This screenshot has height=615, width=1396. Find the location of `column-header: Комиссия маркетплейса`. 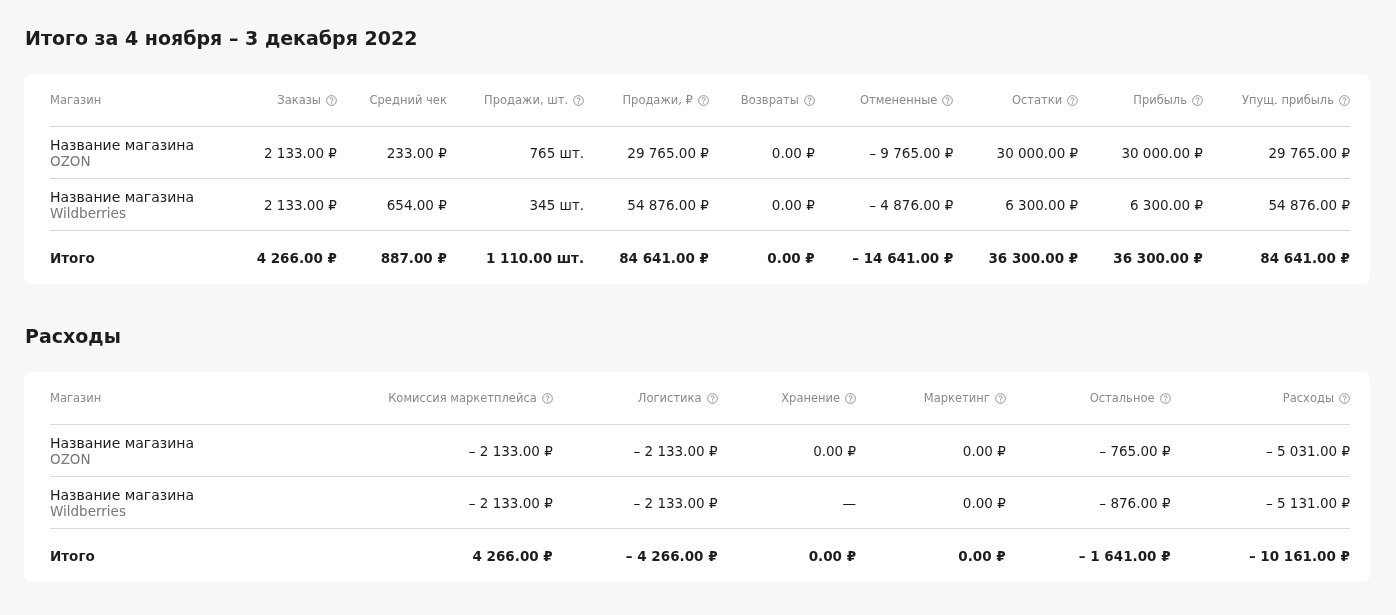

column-header: Комиссия маркетплейса is located at coordinates (462, 398).